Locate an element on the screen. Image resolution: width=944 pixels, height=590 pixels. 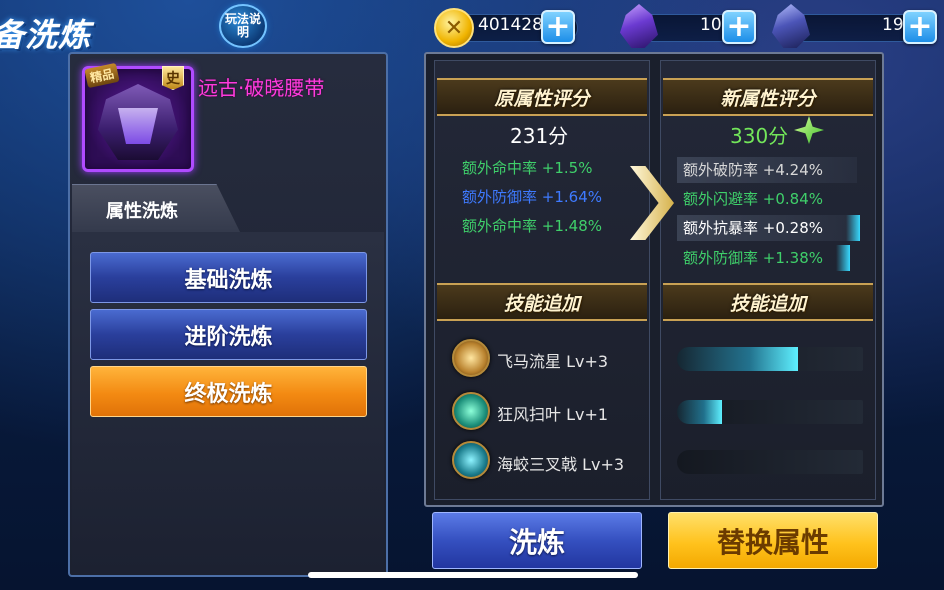
trident-icon is located at coordinates (471, 460).